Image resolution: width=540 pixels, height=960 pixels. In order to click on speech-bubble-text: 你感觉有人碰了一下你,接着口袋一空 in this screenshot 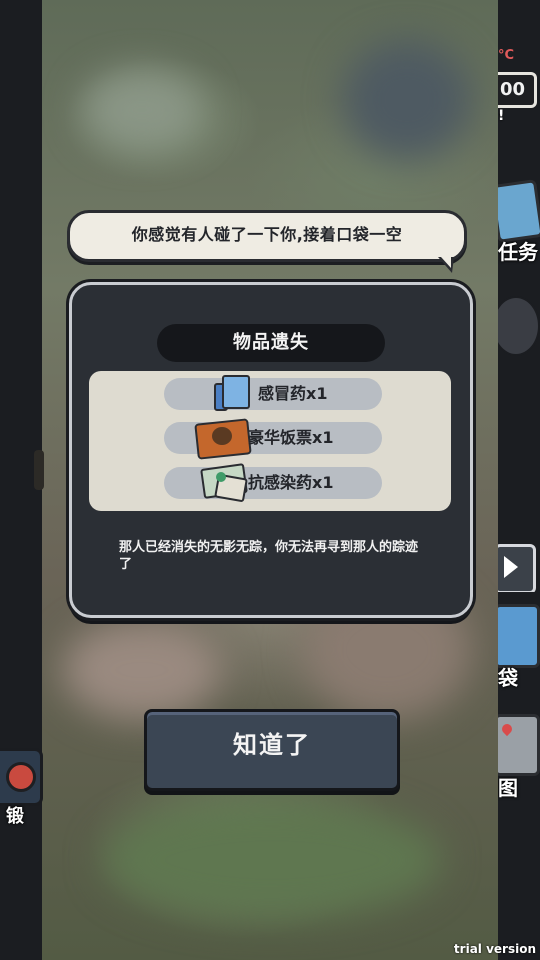, I will do `click(267, 234)`.